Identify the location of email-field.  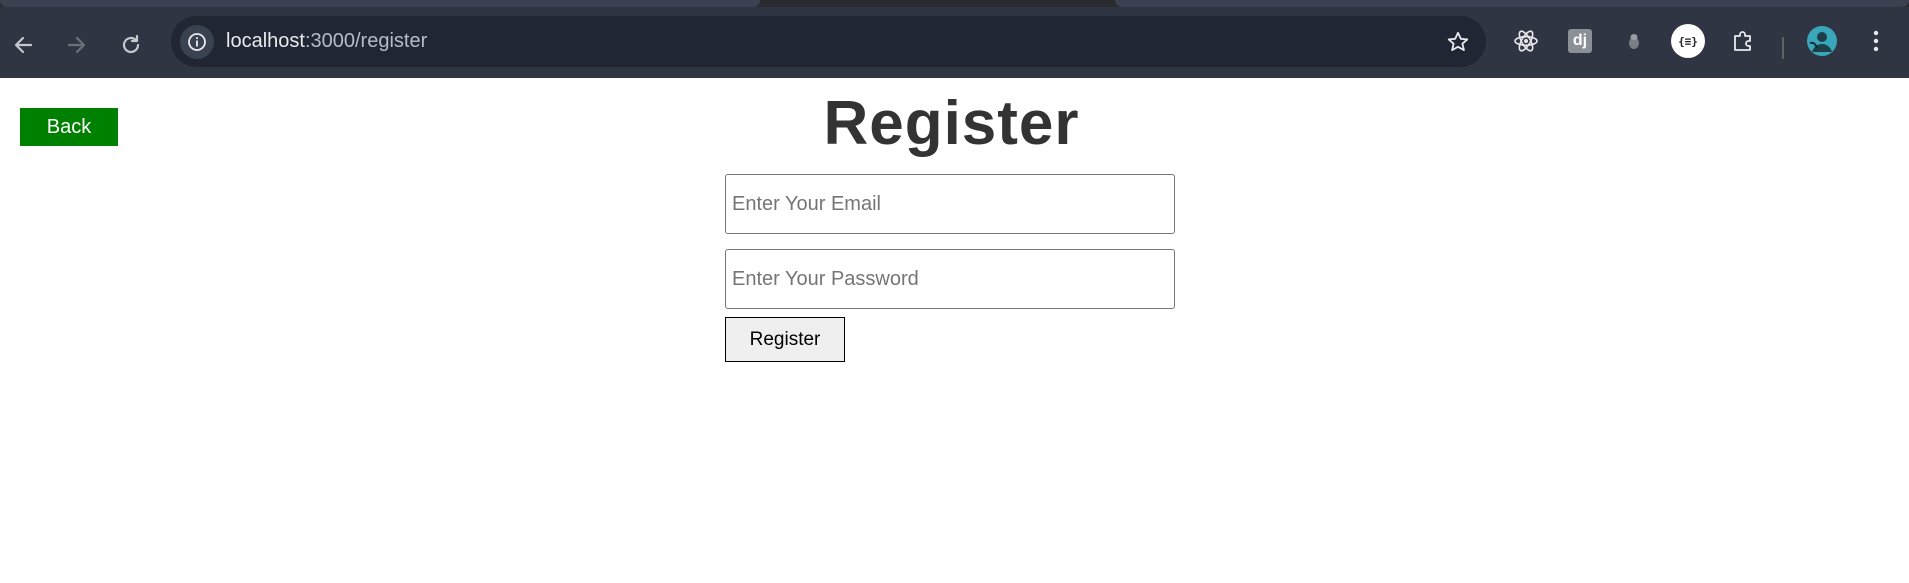
(950, 204).